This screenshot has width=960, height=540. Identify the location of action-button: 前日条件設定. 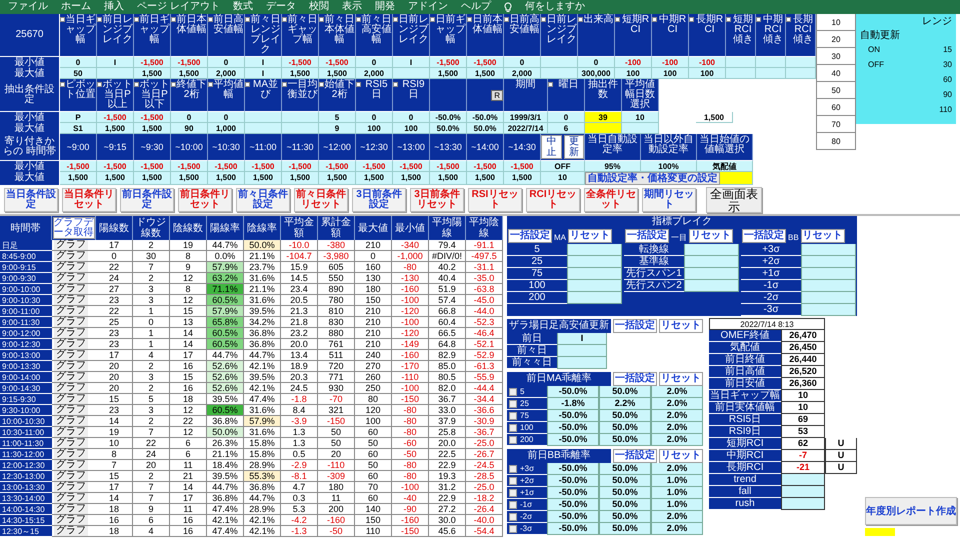
(147, 200).